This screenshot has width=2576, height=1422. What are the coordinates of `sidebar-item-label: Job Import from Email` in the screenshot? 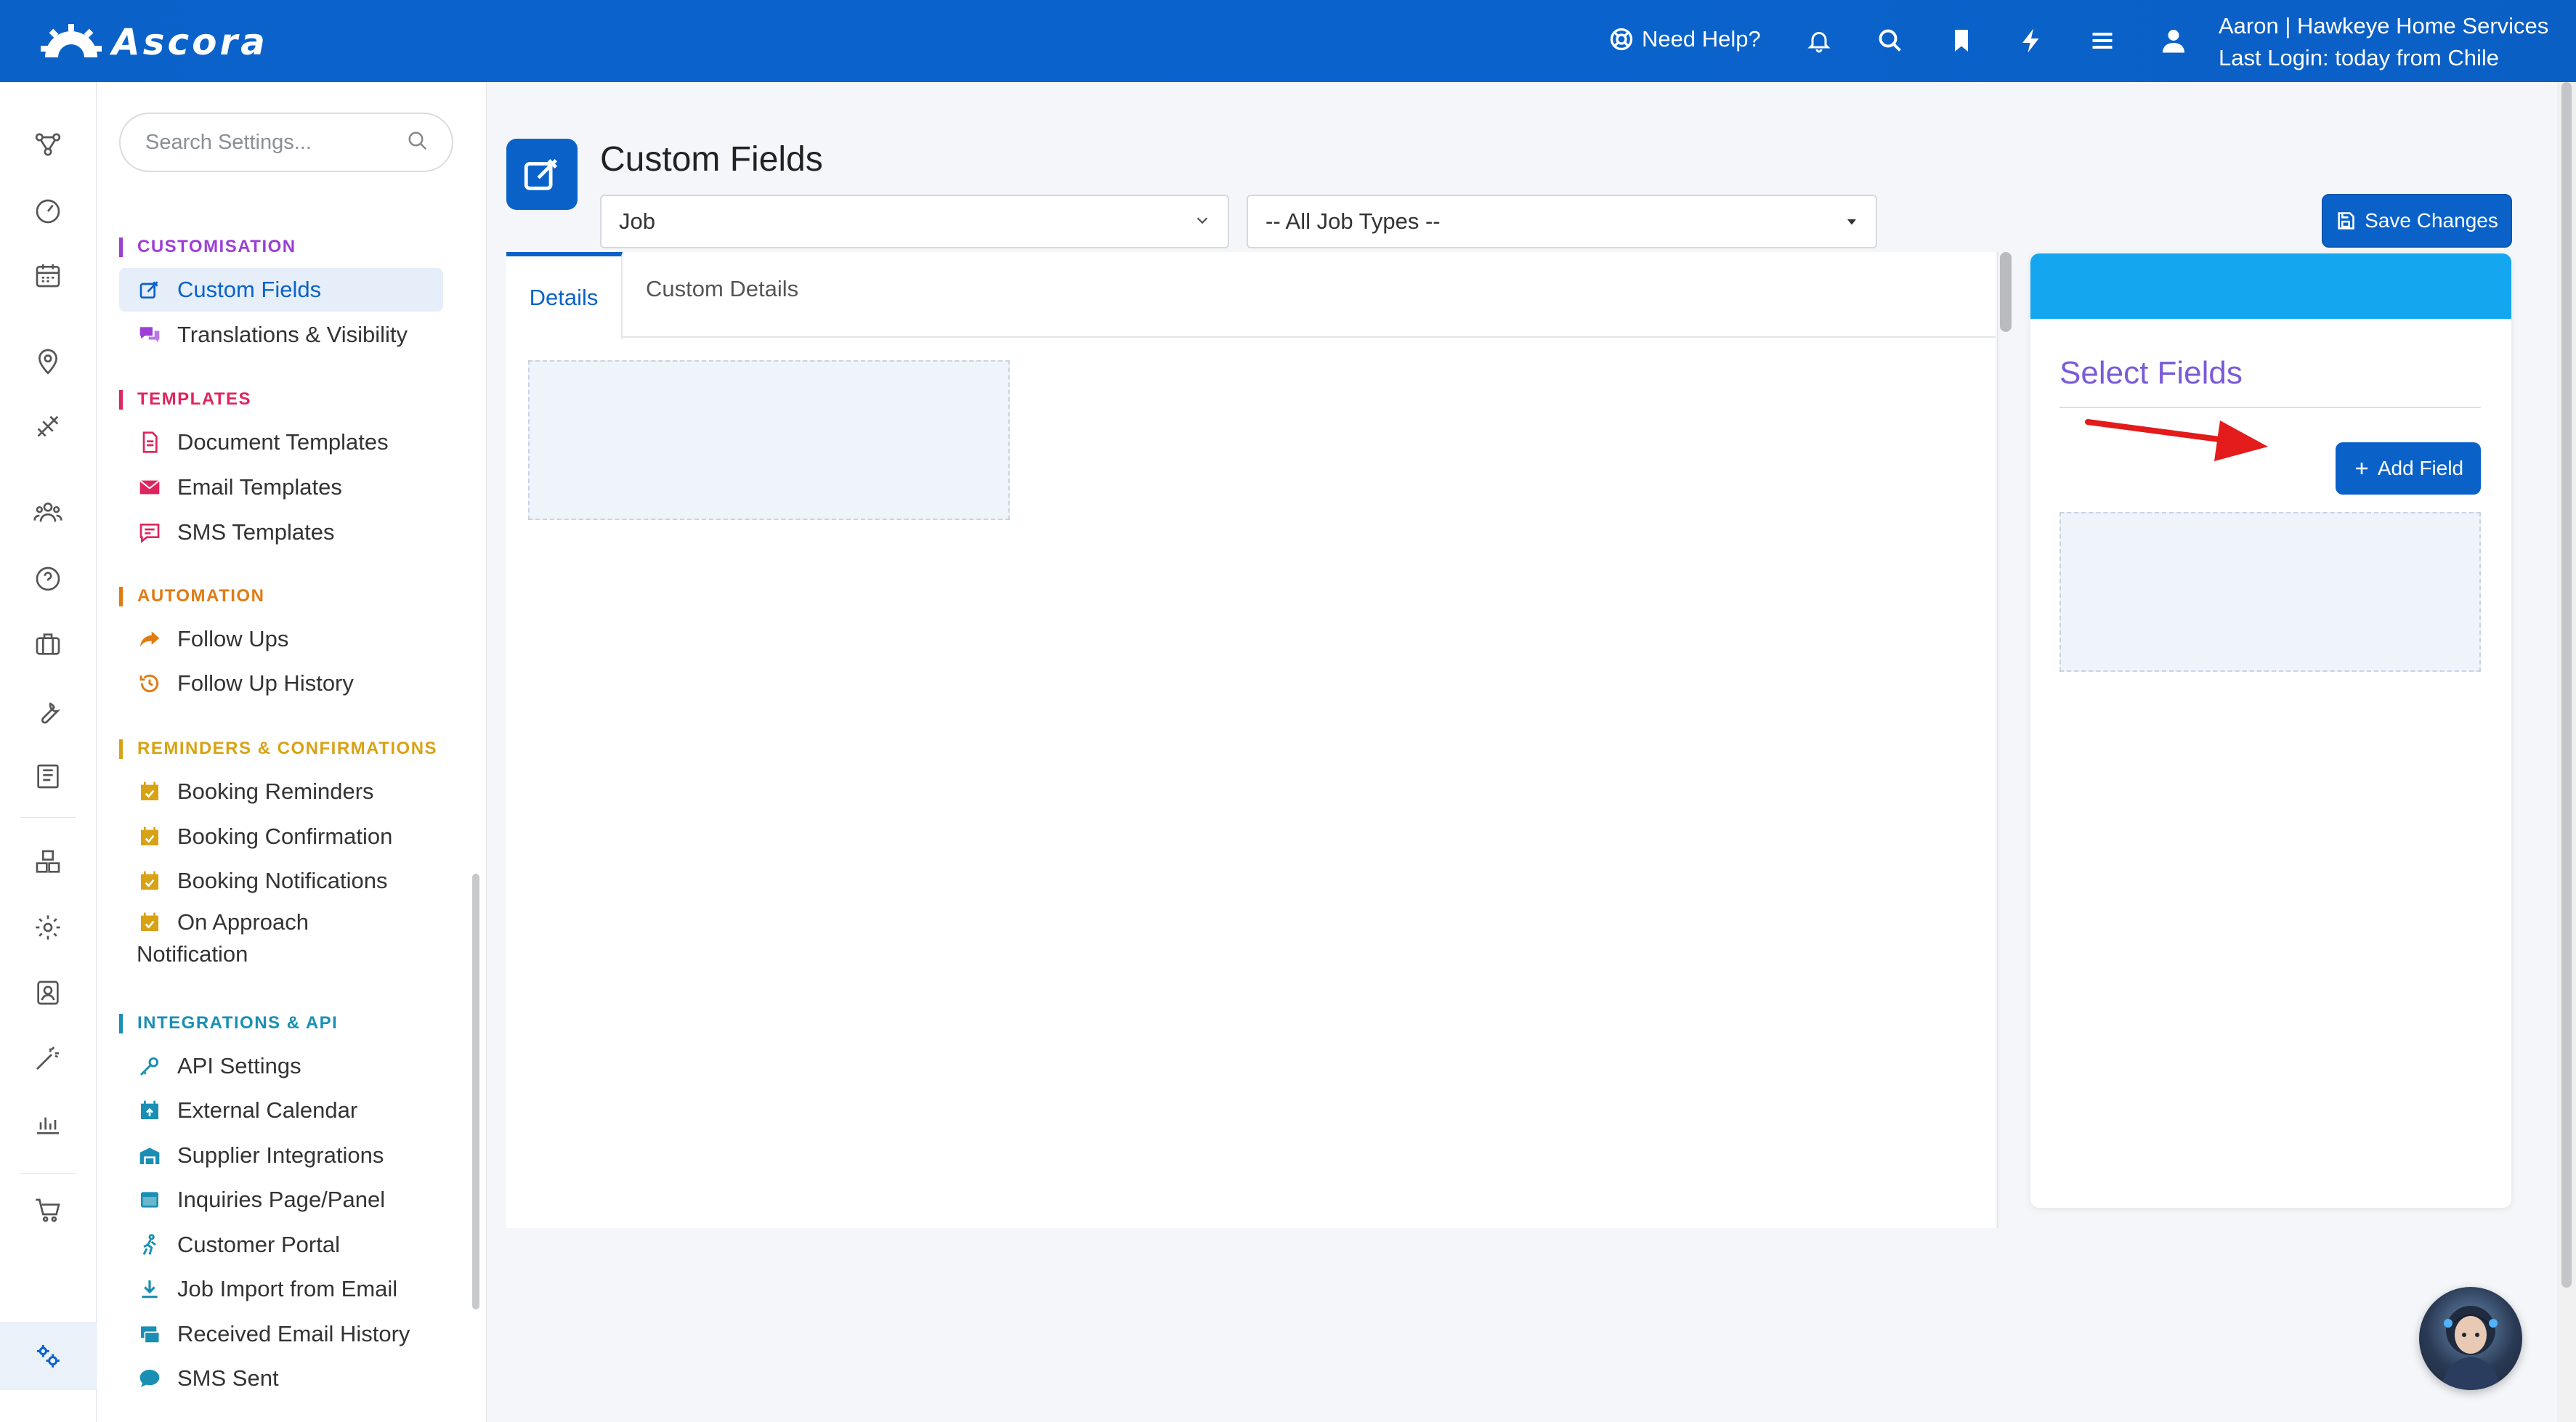 It's located at (287, 1288).